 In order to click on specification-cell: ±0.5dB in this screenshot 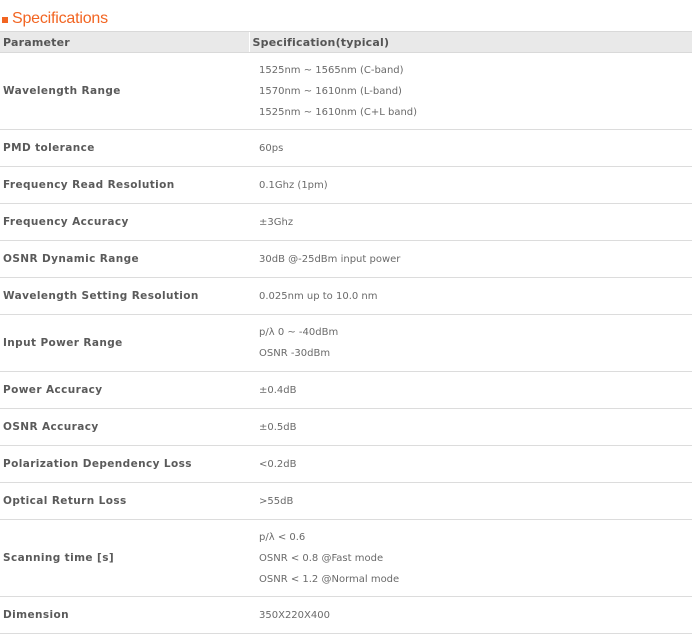, I will do `click(470, 427)`.